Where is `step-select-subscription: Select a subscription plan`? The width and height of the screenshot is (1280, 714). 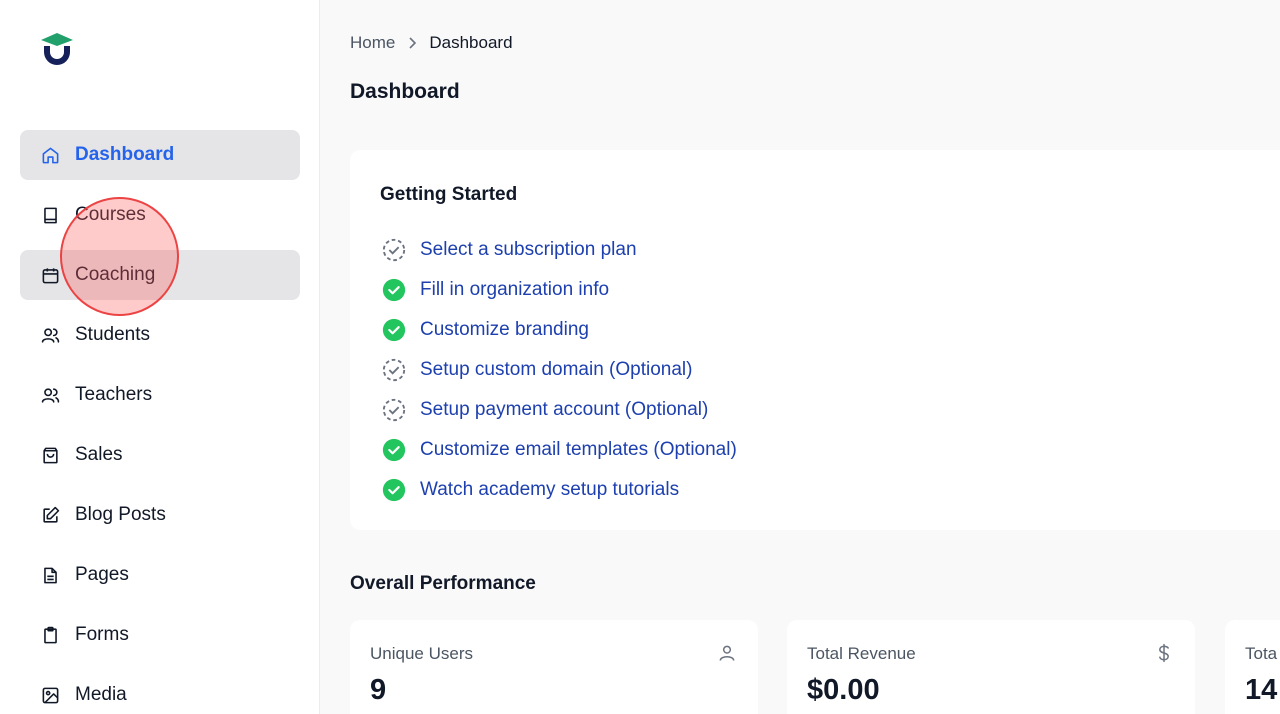
step-select-subscription: Select a subscription plan is located at coordinates (558, 250).